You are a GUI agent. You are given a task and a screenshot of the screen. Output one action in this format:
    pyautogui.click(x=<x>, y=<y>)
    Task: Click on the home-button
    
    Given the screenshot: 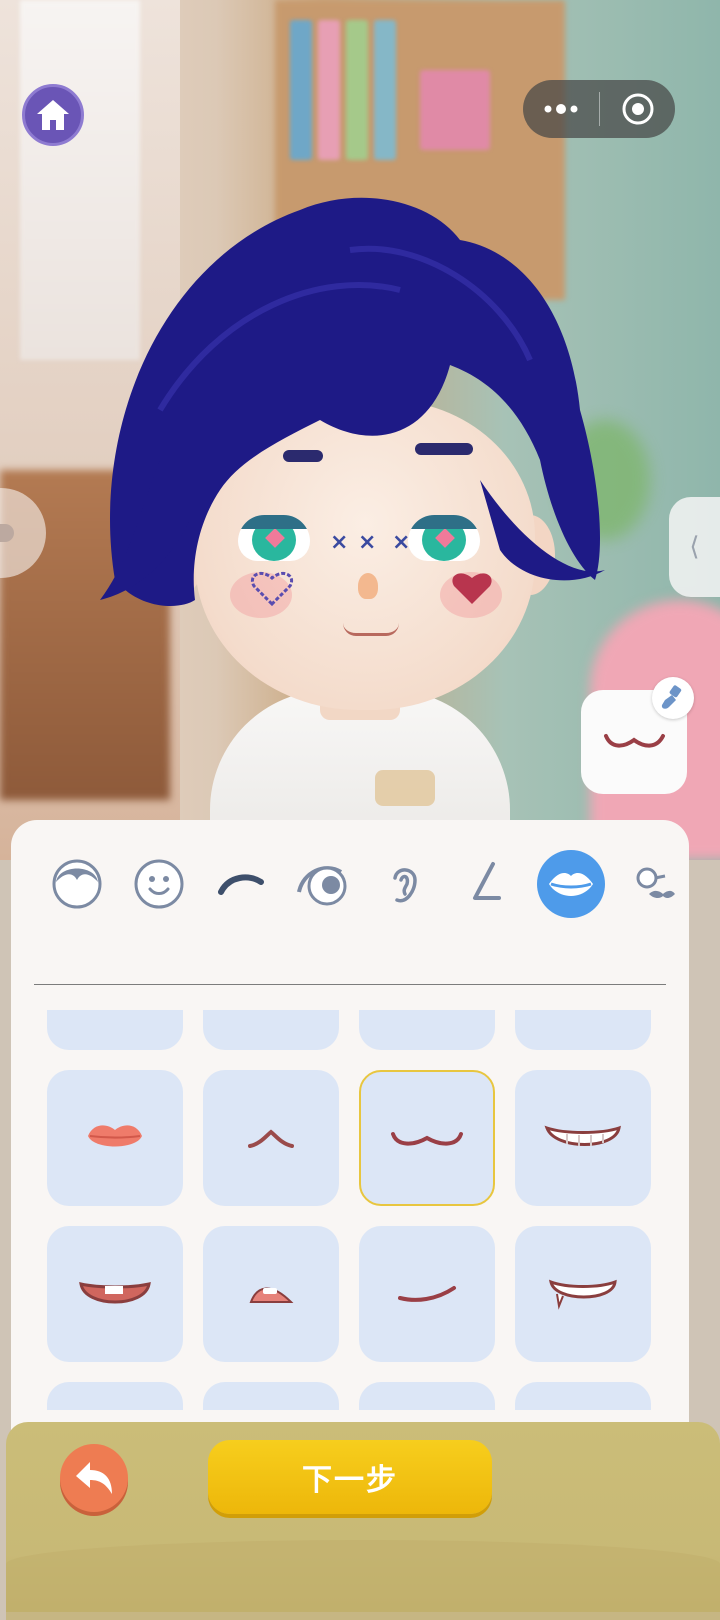 What is the action you would take?
    pyautogui.click(x=53, y=115)
    